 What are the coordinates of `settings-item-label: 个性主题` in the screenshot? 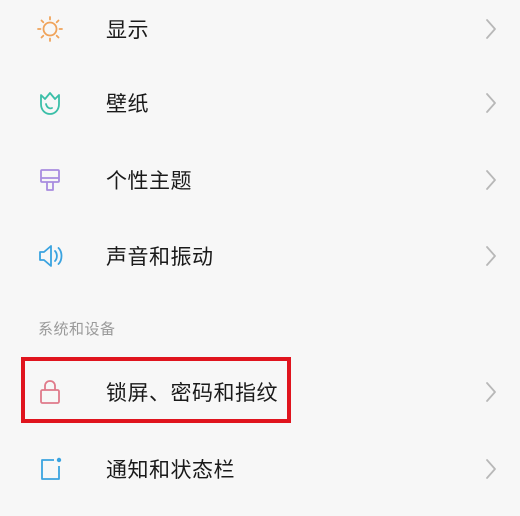 It's located at (149, 181).